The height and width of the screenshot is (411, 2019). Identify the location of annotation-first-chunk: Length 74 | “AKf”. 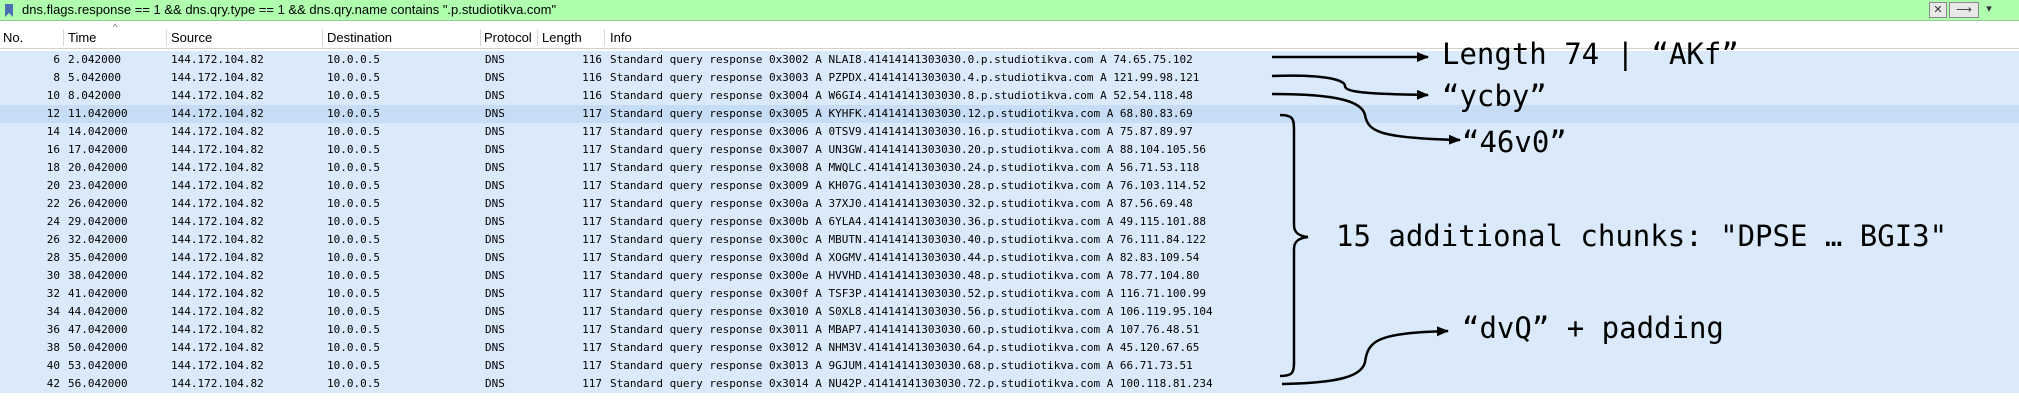
(1590, 54).